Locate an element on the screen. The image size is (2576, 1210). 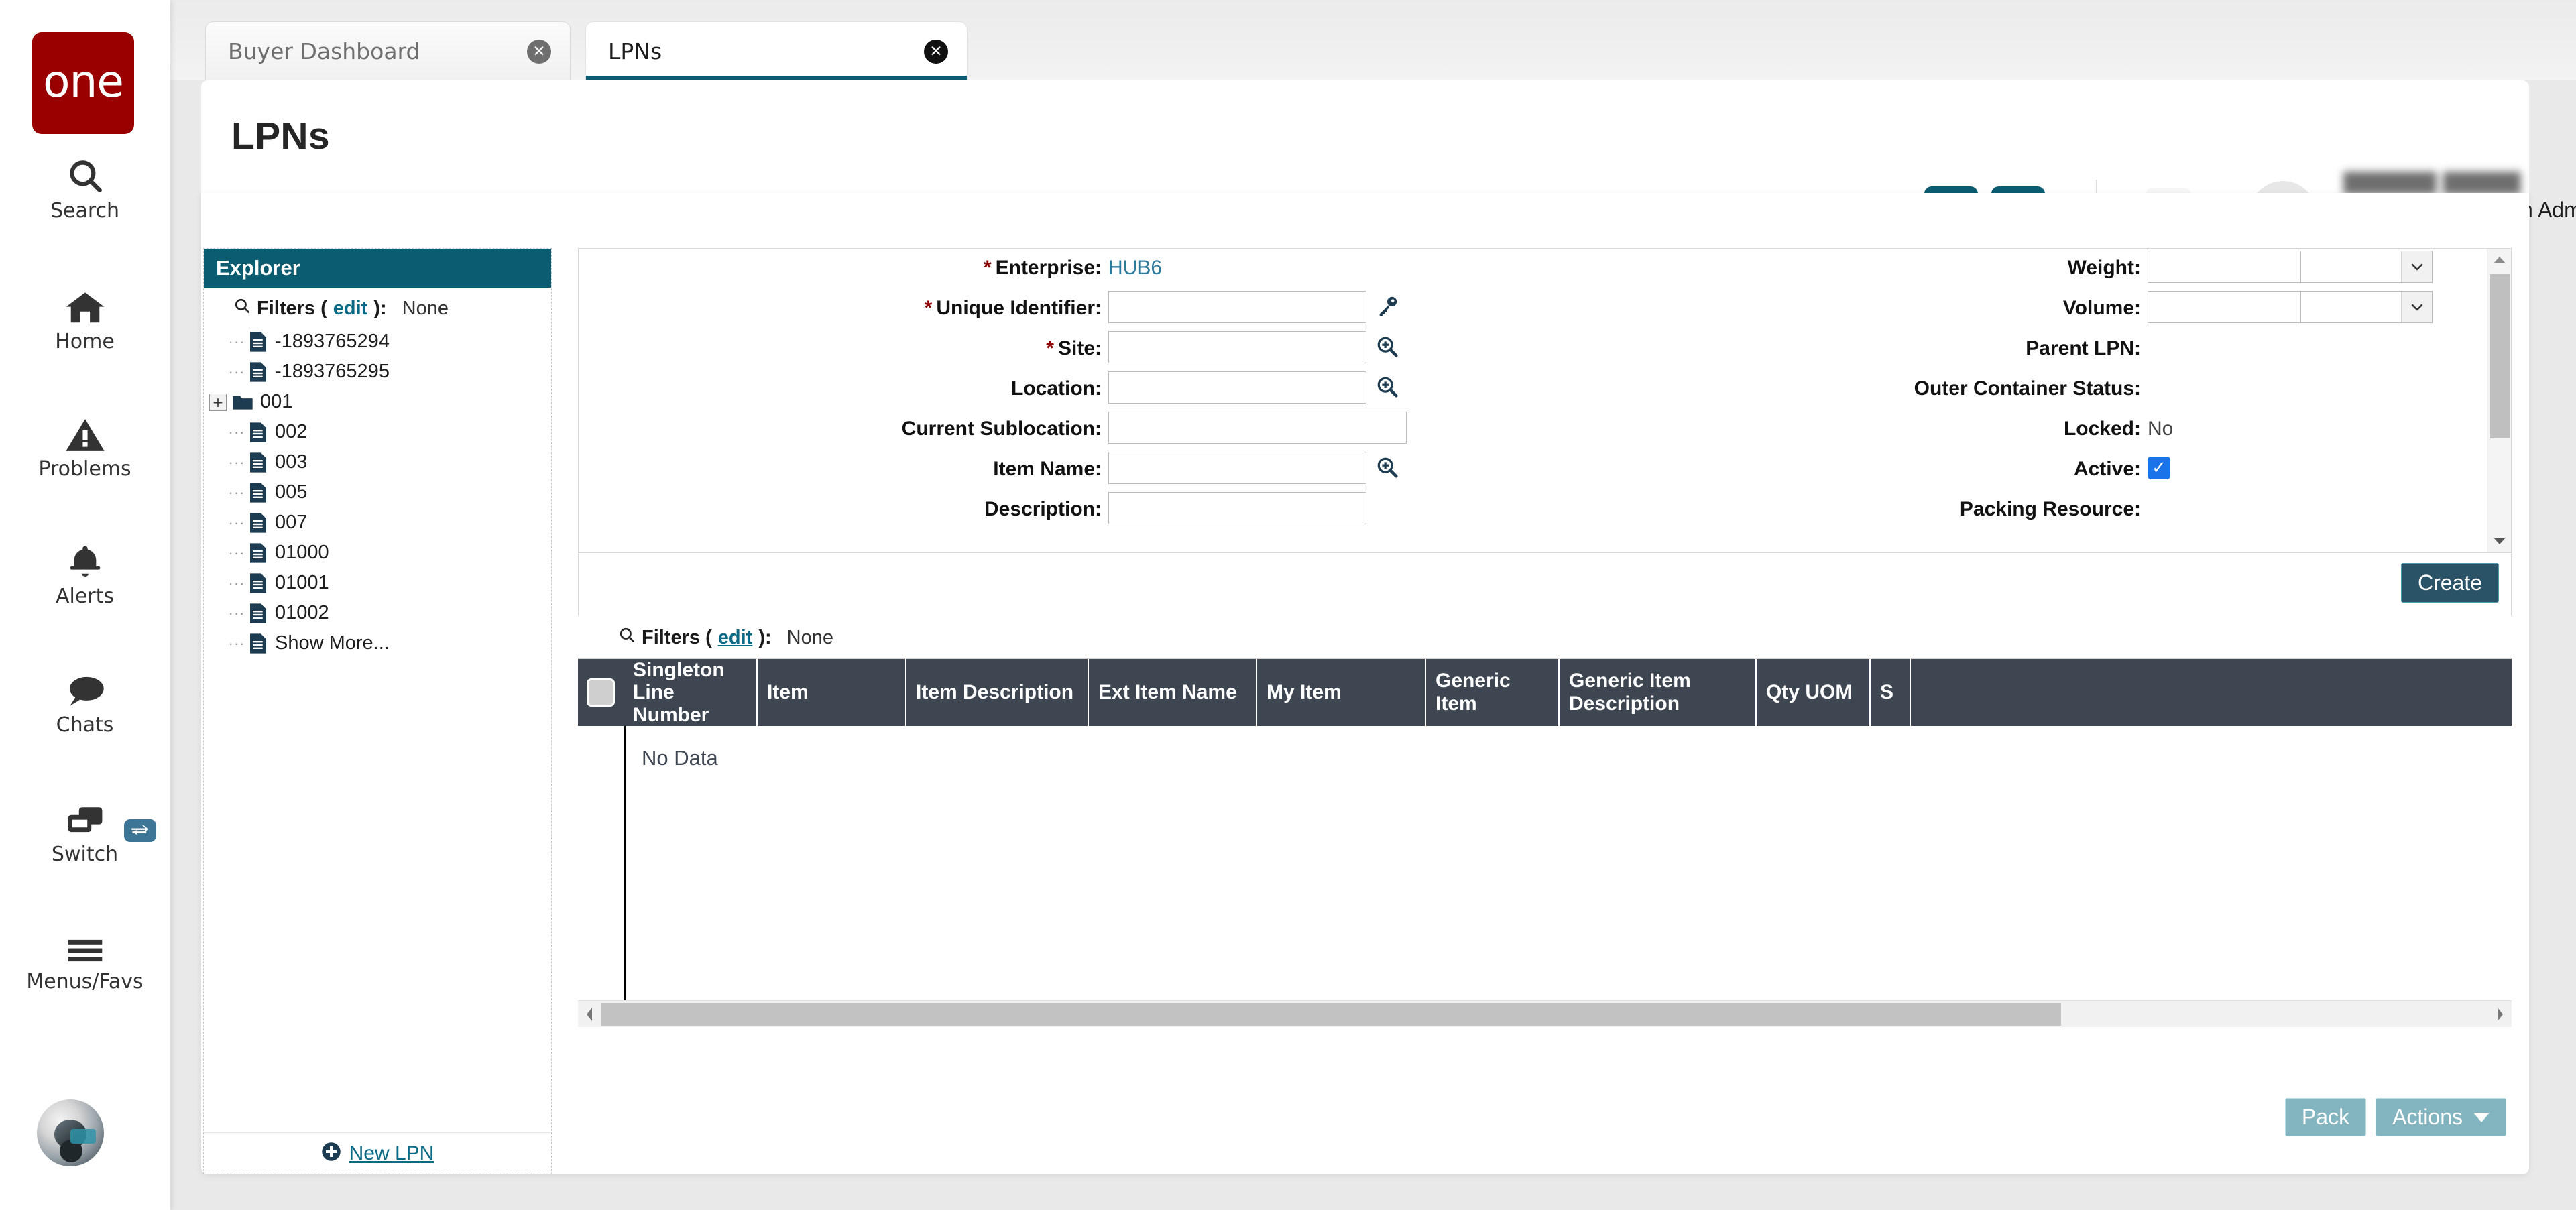
sidebar-item-menus-favs: Menus/Favs is located at coordinates (85, 958).